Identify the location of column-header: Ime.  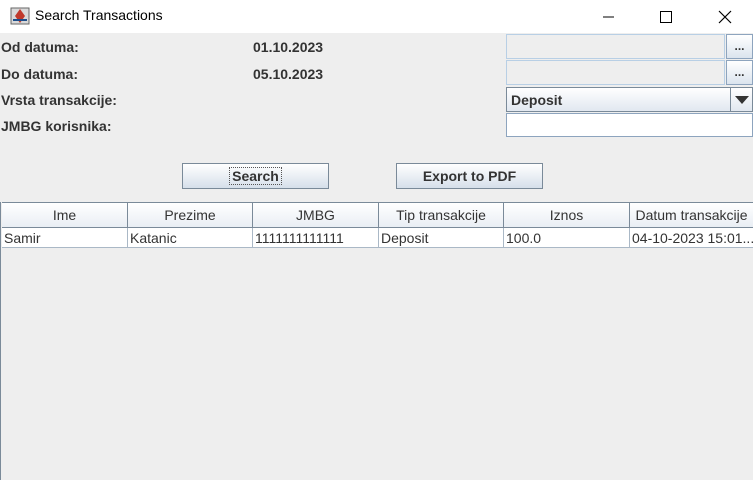
(65, 215).